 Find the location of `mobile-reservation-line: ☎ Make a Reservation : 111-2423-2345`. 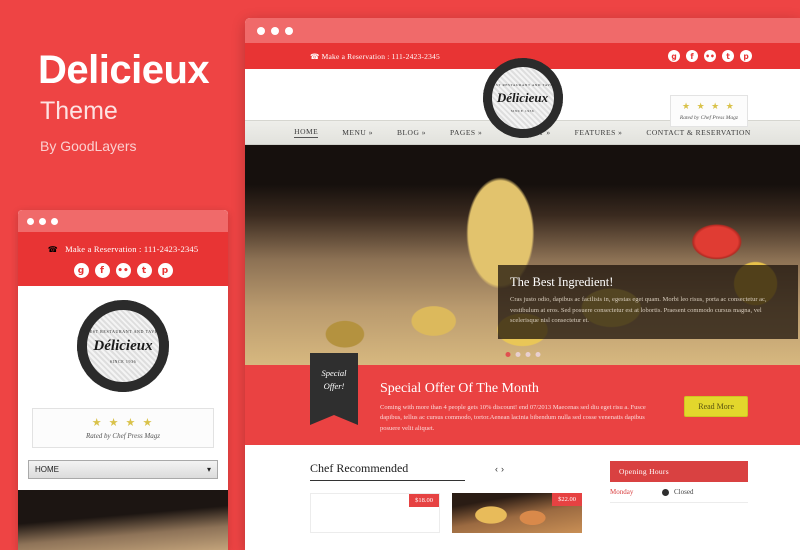

mobile-reservation-line: ☎ Make a Reservation : 111-2423-2345 is located at coordinates (123, 248).